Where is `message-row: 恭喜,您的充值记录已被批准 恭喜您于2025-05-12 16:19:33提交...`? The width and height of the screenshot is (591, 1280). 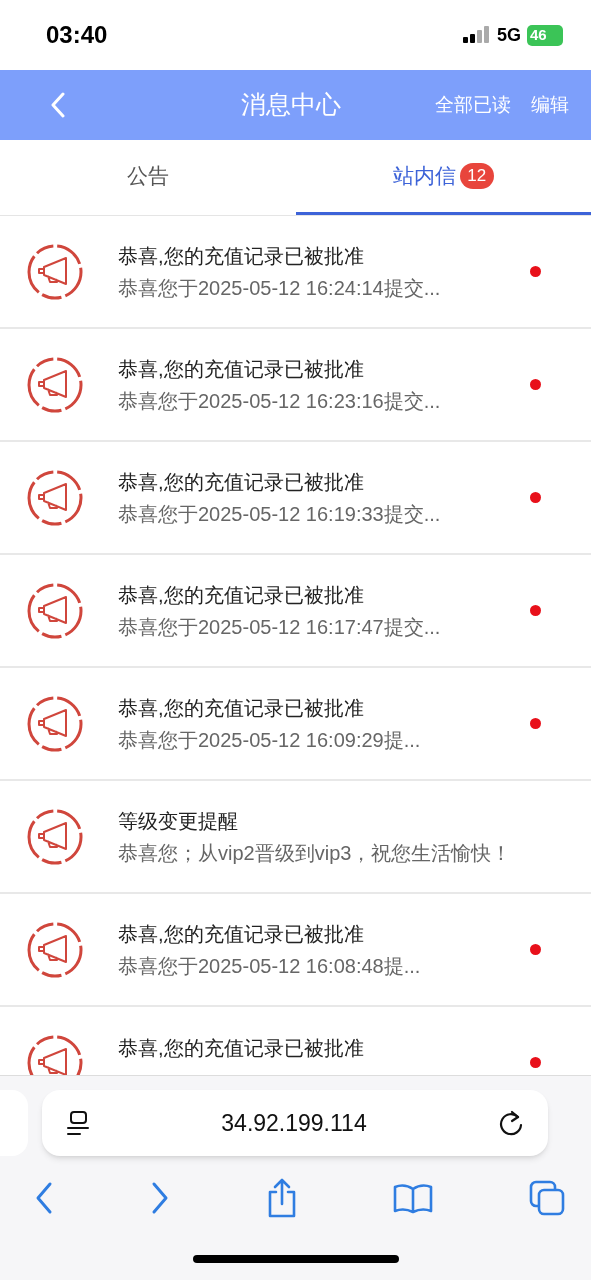 message-row: 恭喜,您的充值记录已被批准 恭喜您于2025-05-12 16:19:33提交... is located at coordinates (295, 498).